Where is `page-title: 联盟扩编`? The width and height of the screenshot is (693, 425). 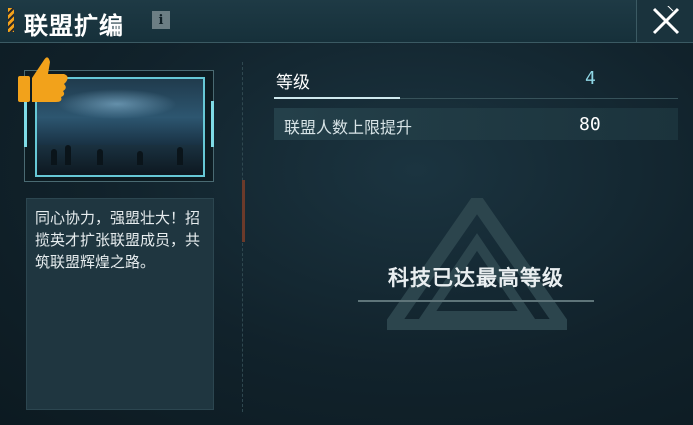 page-title: 联盟扩编 is located at coordinates (74, 26).